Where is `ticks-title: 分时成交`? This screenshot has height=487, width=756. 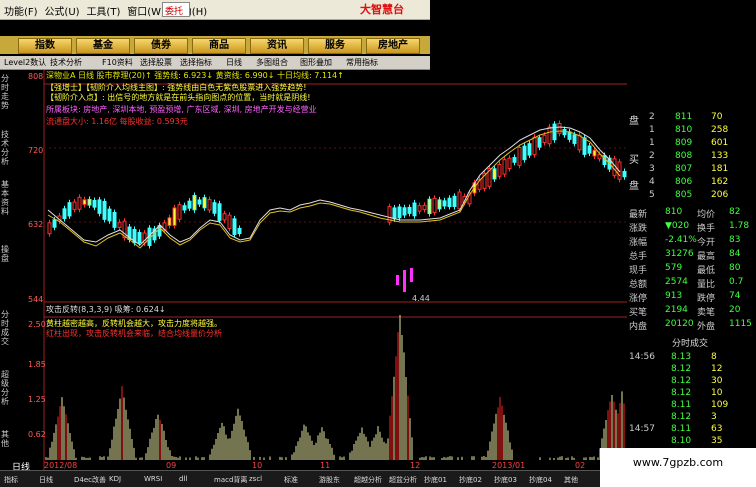 ticks-title: 分时成交 is located at coordinates (691, 342).